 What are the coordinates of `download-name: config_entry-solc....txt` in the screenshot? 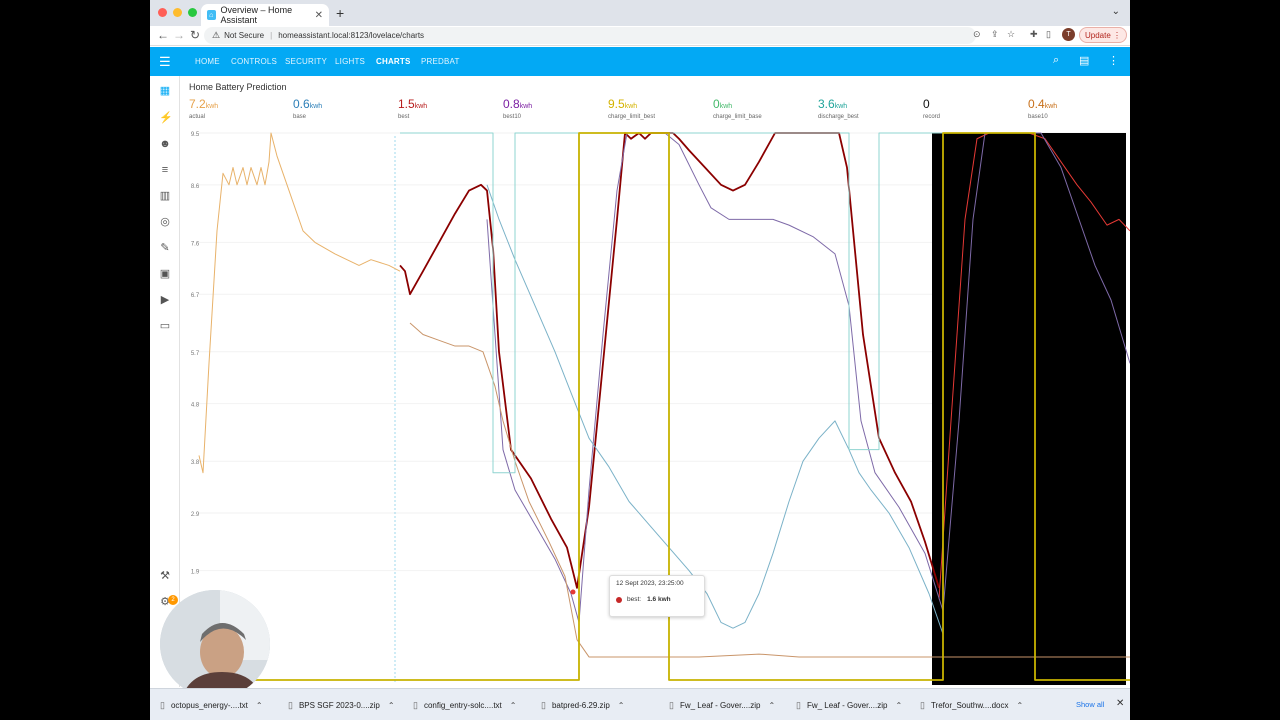 It's located at (462, 705).